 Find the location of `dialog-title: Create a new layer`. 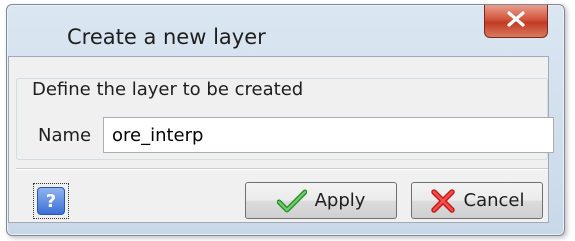

dialog-title: Create a new layer is located at coordinates (166, 37).